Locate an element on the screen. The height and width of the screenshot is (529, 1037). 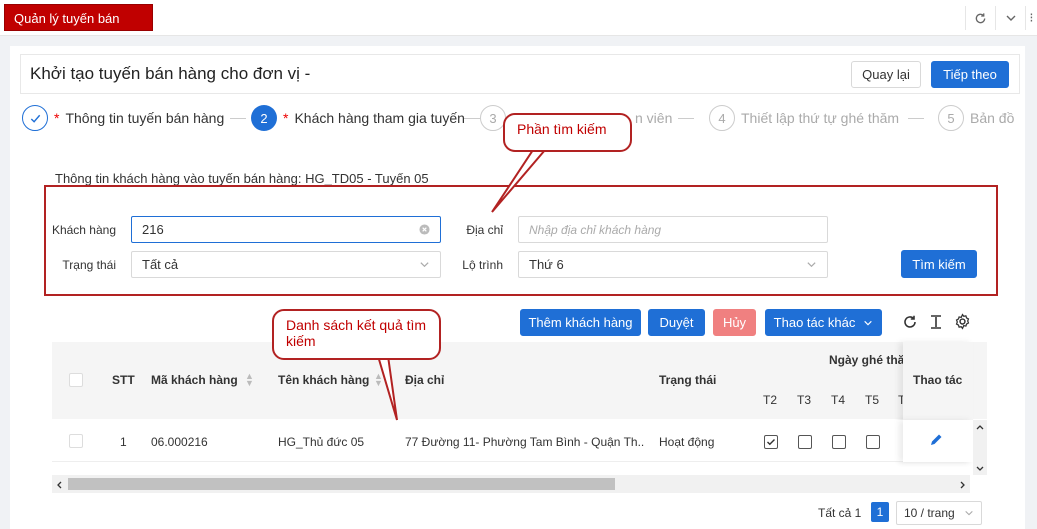
search-callout: Phần tìm kiếm is located at coordinates (567, 132).